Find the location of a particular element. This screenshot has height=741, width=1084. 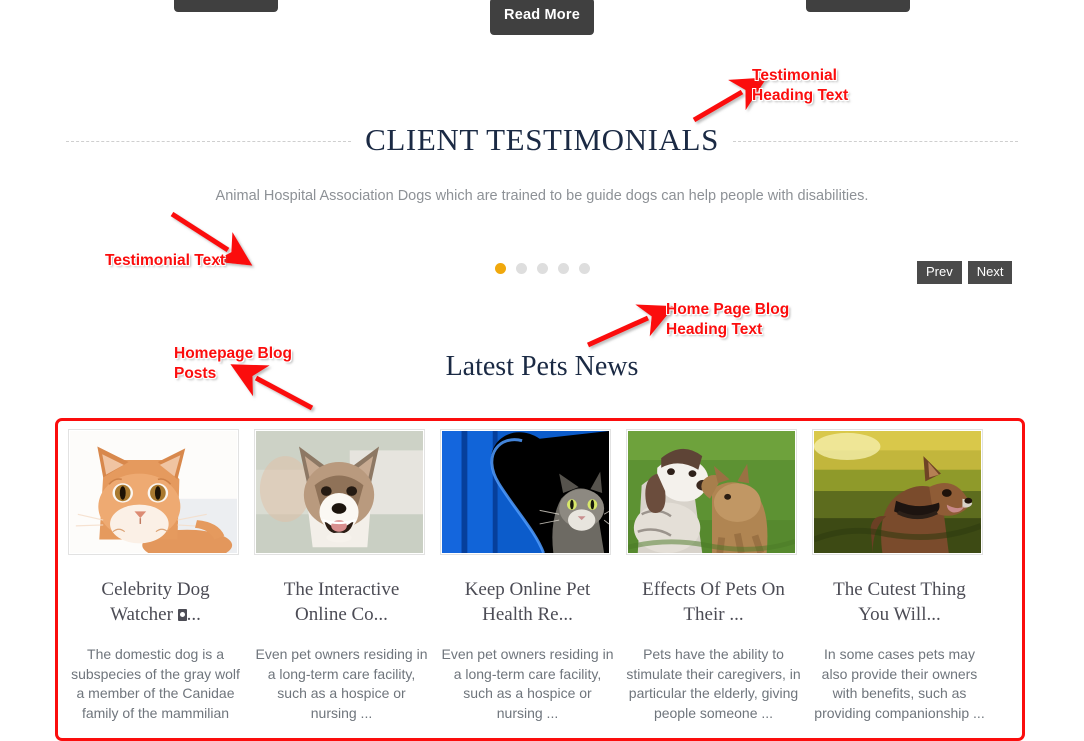

blog-post-title-line1: Celebrity Dog is located at coordinates (155, 589).